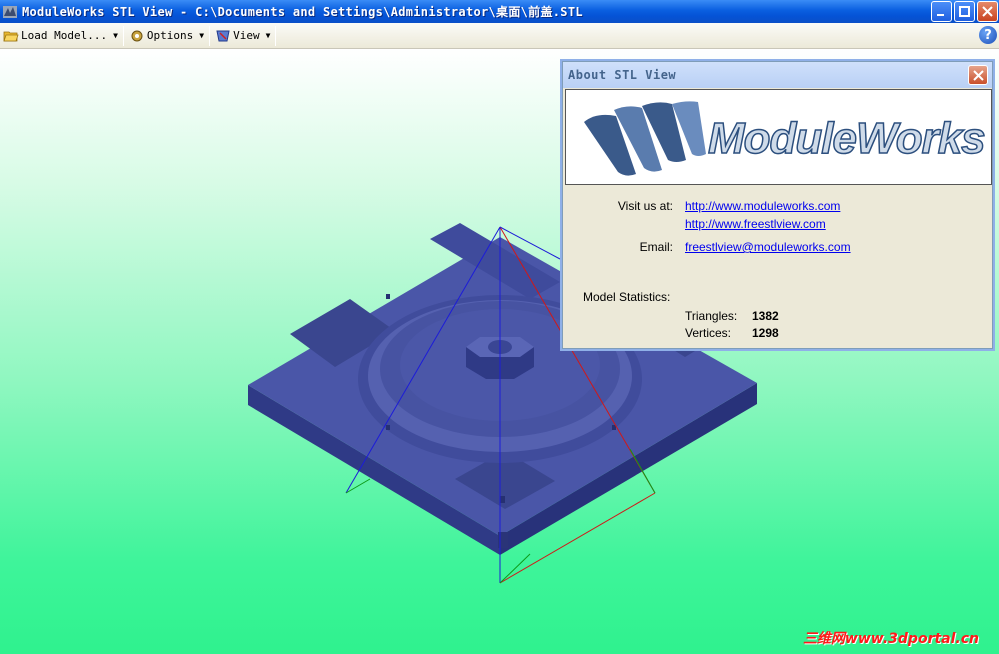  What do you see at coordinates (940, 15) in the screenshot?
I see `minimize-icon` at bounding box center [940, 15].